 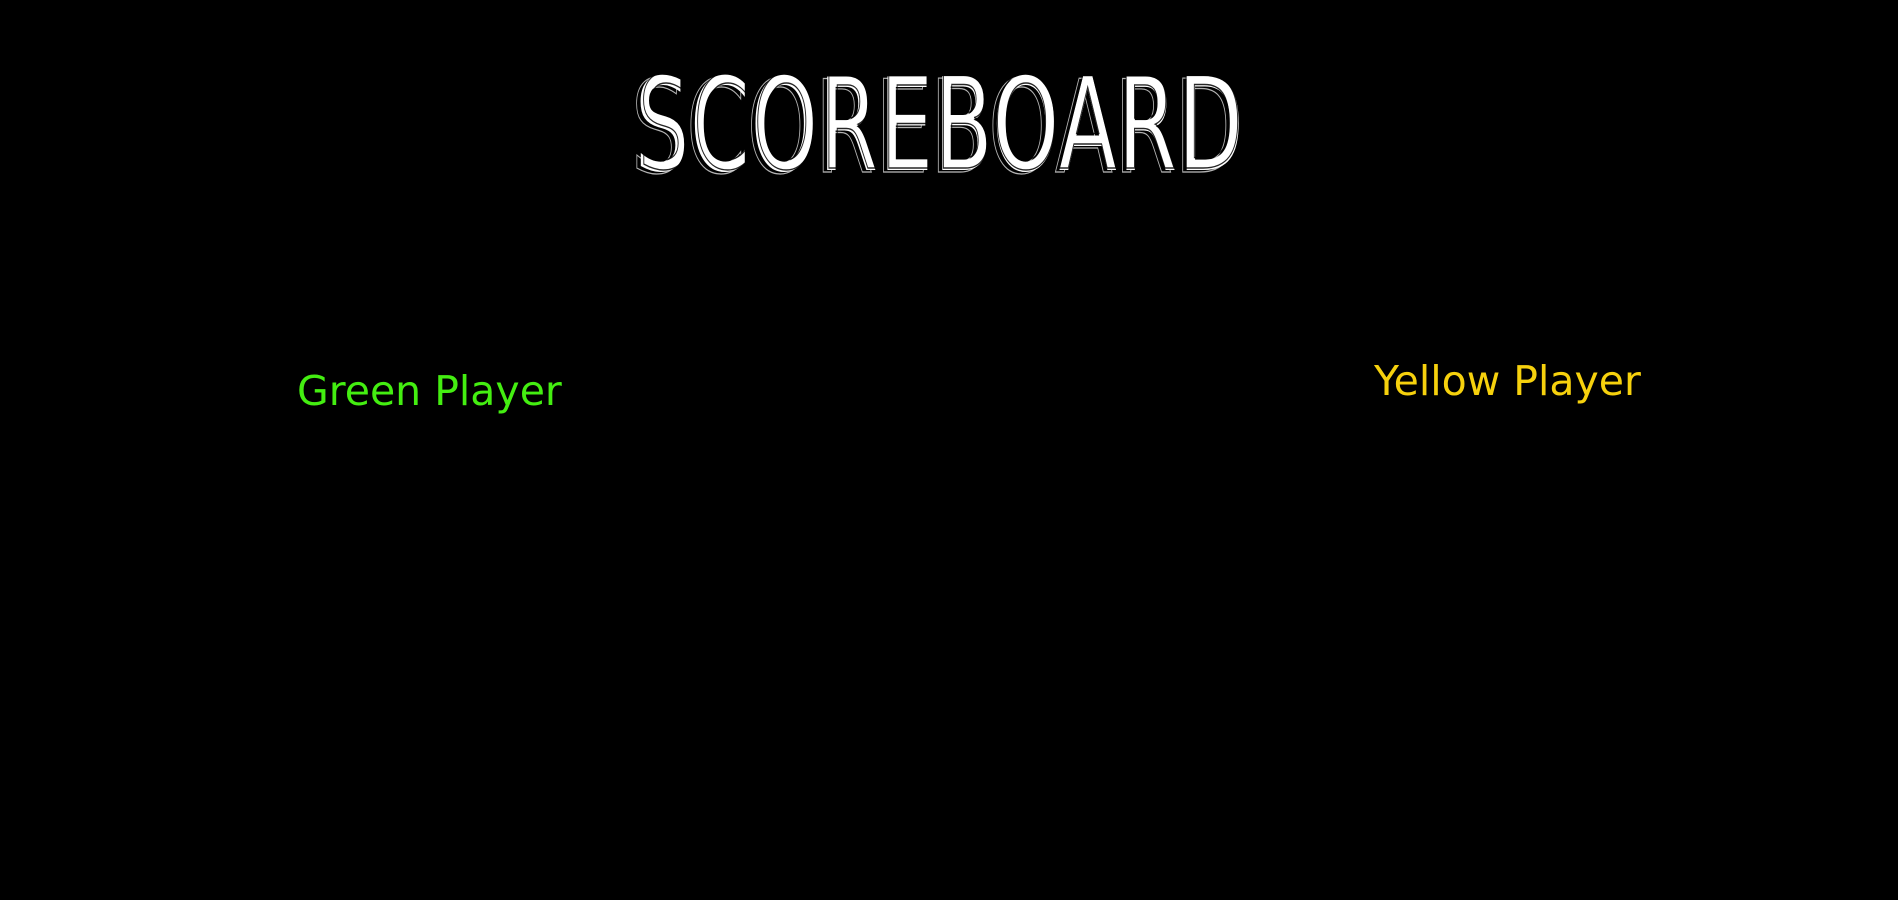 What do you see at coordinates (429, 391) in the screenshot?
I see `green-player-label: Green Player` at bounding box center [429, 391].